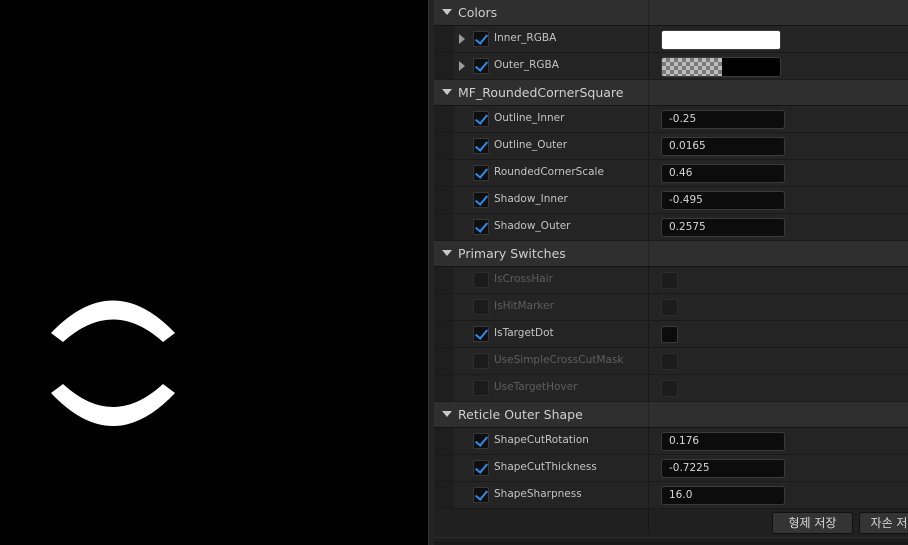  What do you see at coordinates (883, 523) in the screenshot?
I see `save-child-button: 자손 저` at bounding box center [883, 523].